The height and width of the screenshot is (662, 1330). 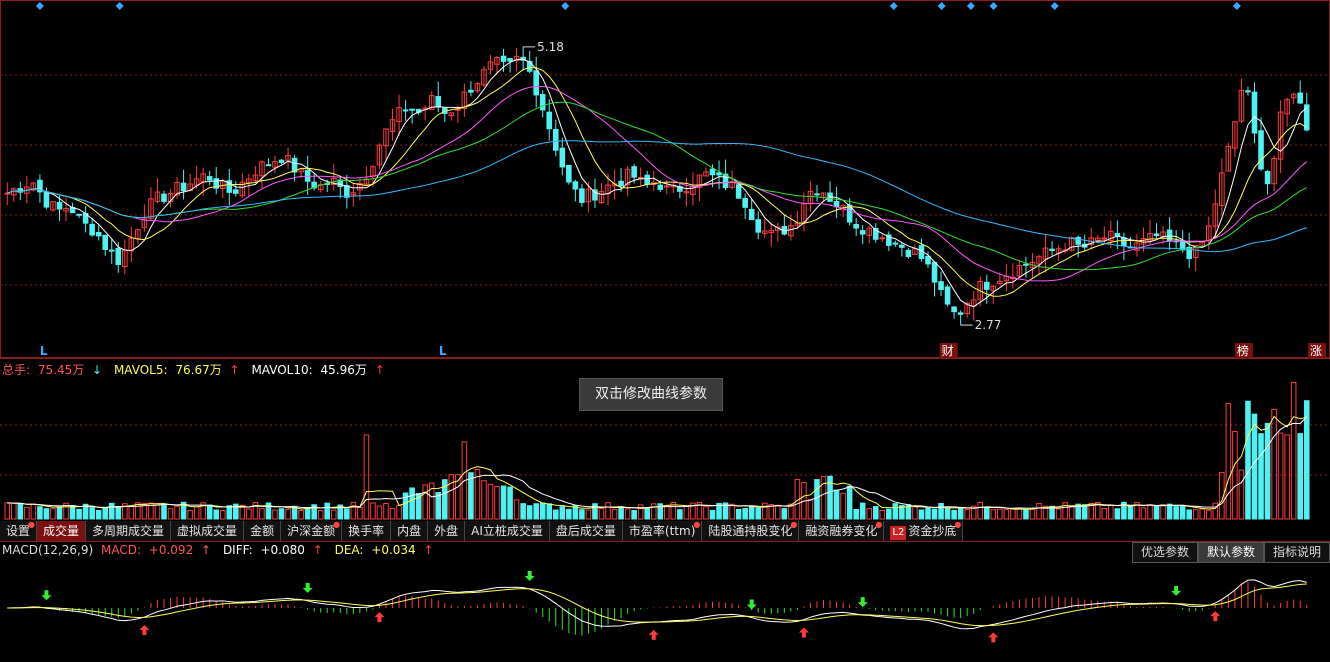 I want to click on tab-5: 沪深金额 ●, so click(x=312, y=531).